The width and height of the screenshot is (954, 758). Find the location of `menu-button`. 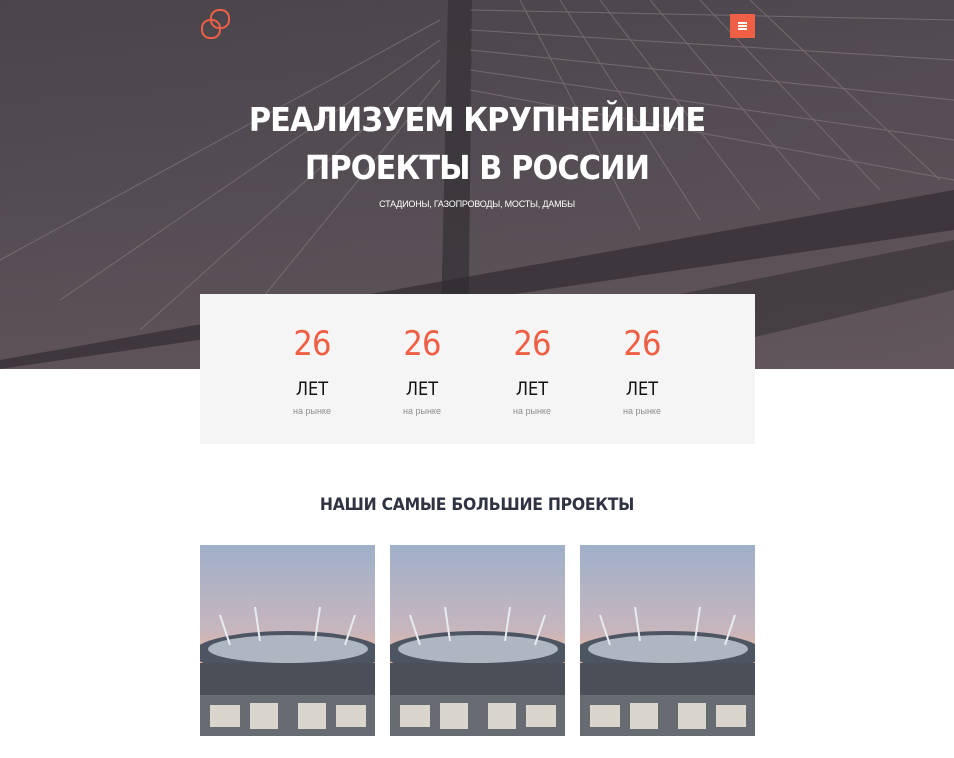

menu-button is located at coordinates (742, 26).